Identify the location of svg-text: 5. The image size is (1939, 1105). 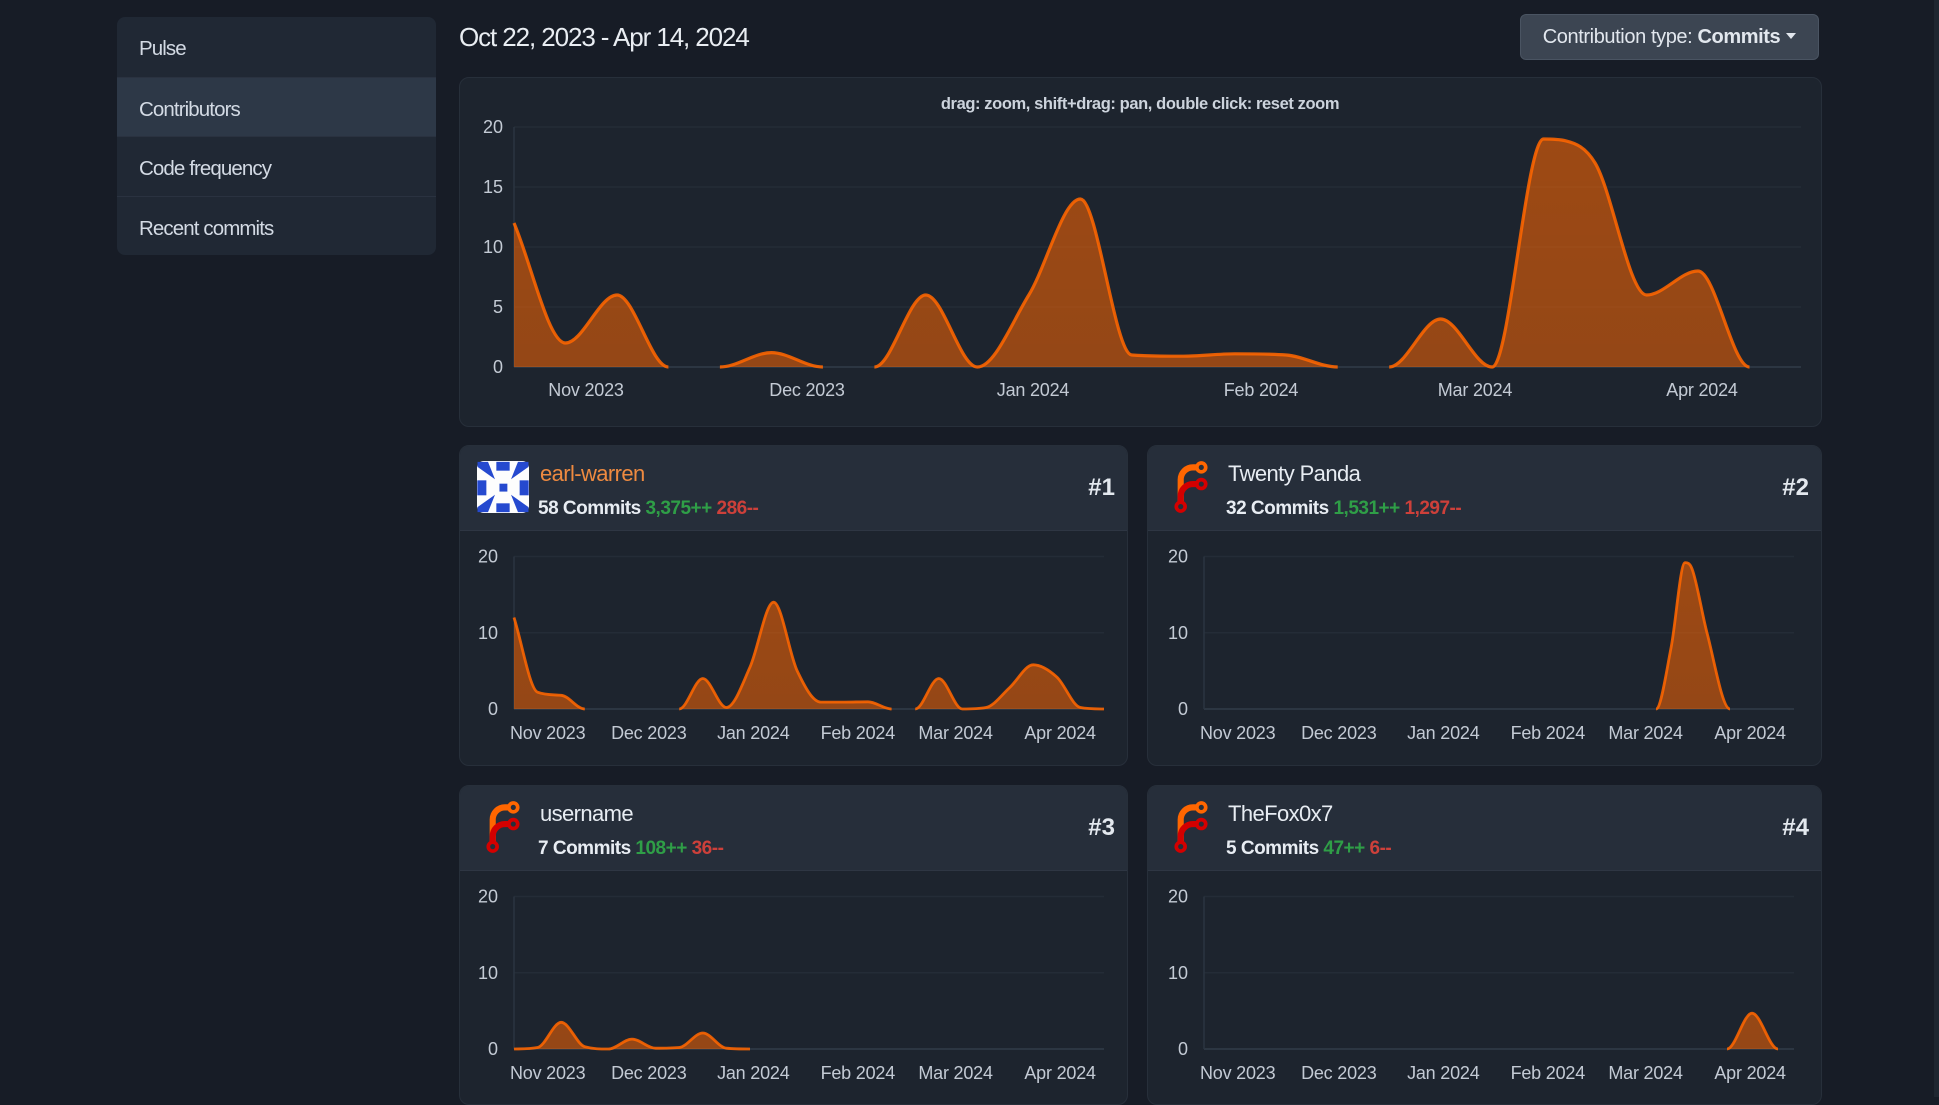
(498, 307).